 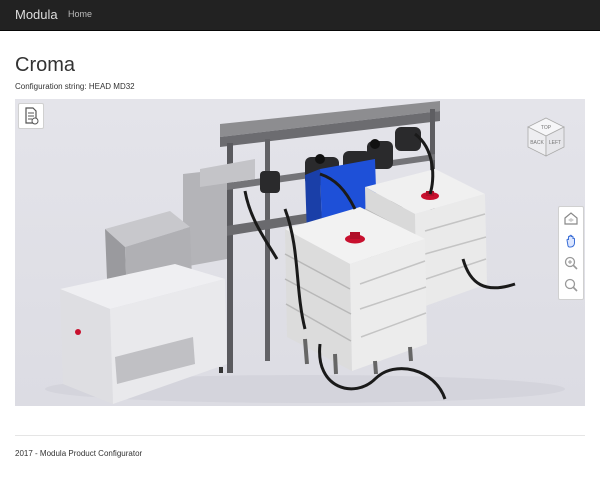 I want to click on home-view-icon, so click(x=571, y=219).